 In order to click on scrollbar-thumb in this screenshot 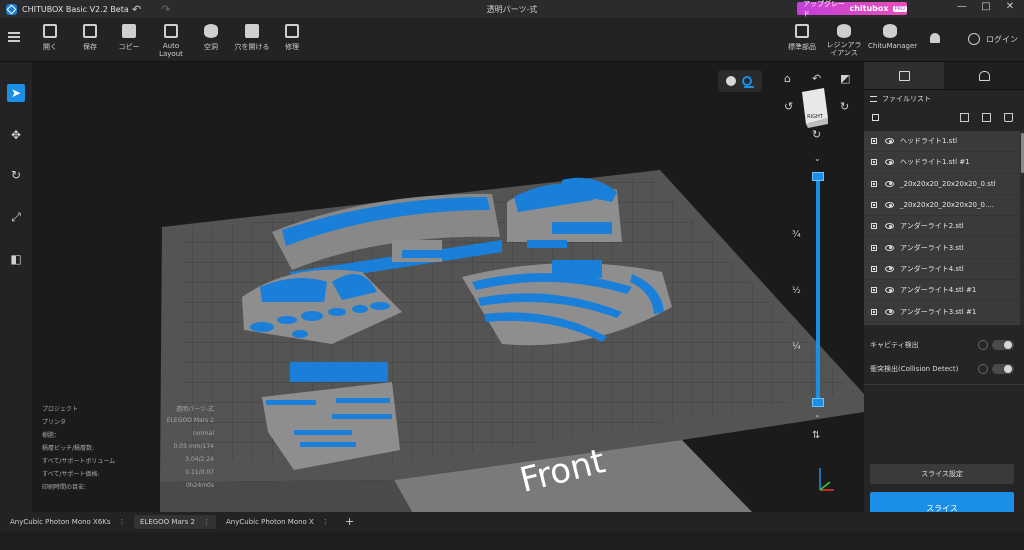, I will do `click(1022, 153)`.